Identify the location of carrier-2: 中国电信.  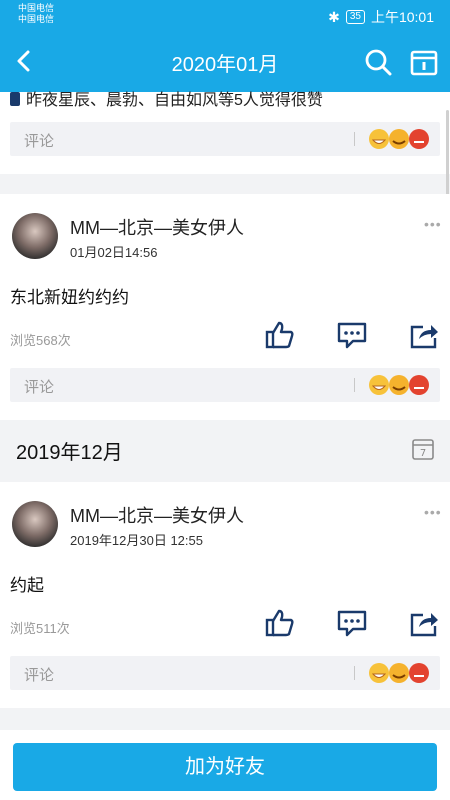
(36, 19).